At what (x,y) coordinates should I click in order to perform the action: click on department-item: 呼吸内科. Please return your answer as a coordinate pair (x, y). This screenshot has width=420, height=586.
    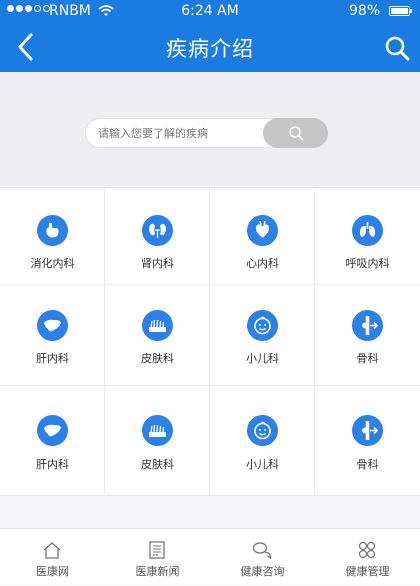
    Looking at the image, I should click on (367, 236).